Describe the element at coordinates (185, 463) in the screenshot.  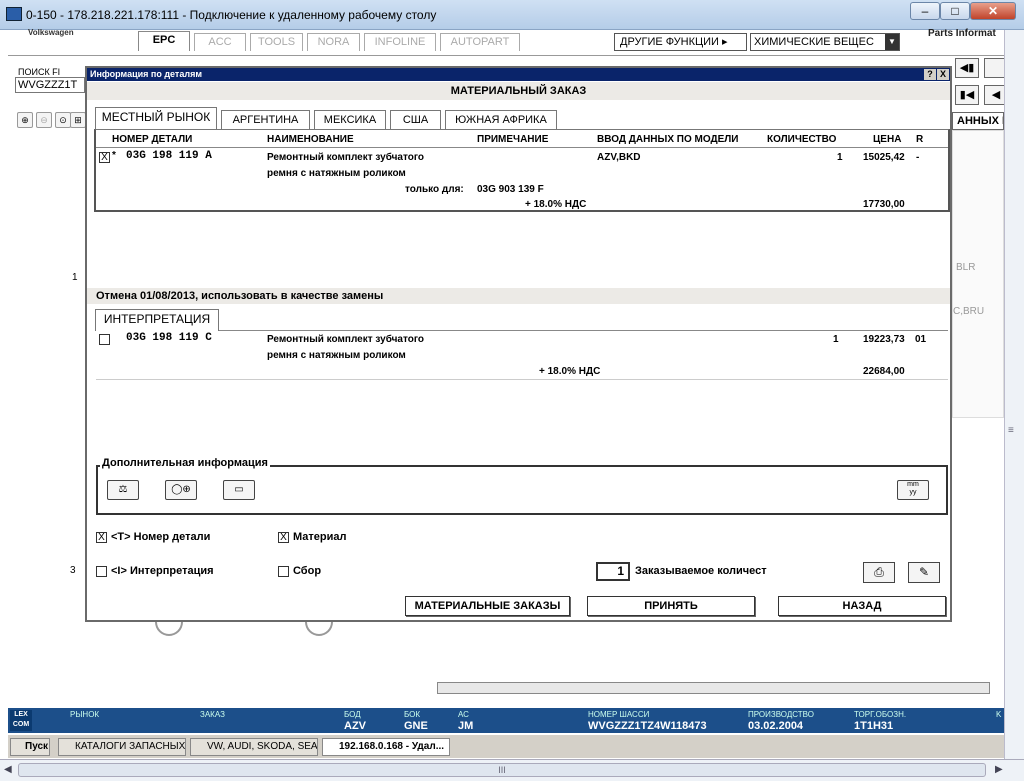
I see `additional-info-label: Дополнительная информация` at that location.